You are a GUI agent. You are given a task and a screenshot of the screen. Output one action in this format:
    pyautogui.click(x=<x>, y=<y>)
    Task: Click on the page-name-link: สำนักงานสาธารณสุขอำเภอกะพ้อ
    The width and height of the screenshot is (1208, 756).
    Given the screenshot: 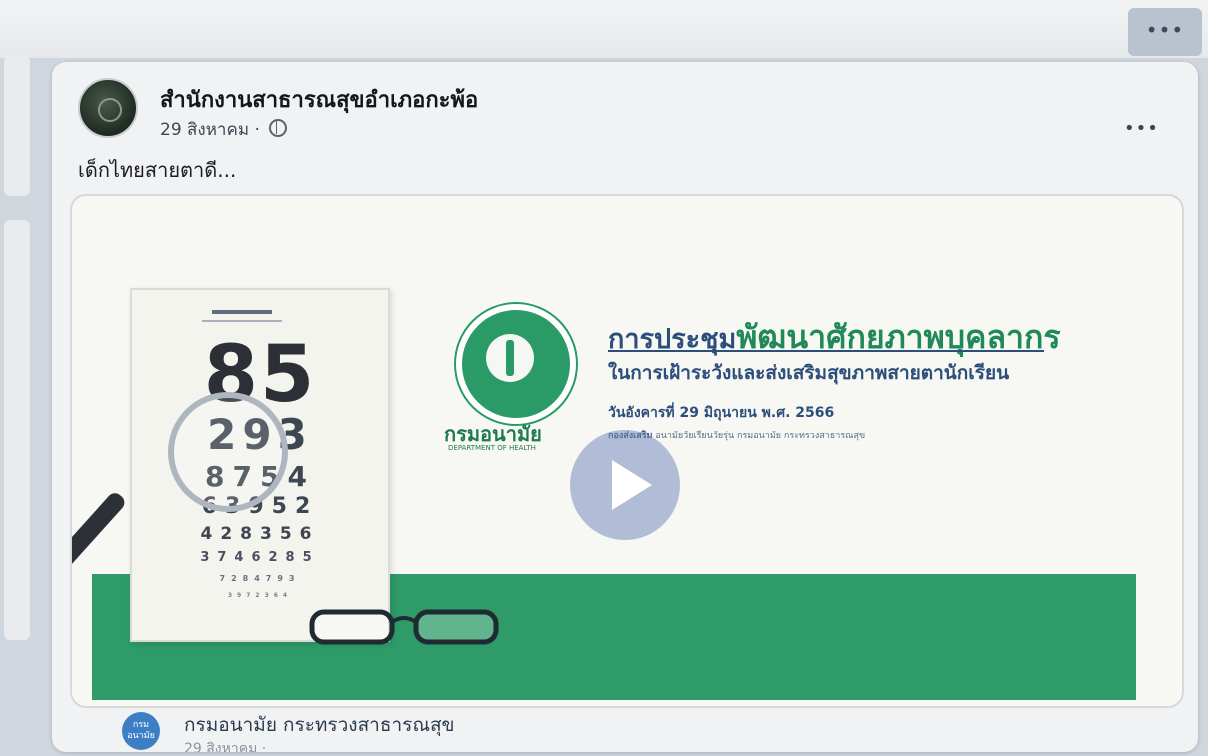 What is the action you would take?
    pyautogui.click(x=319, y=99)
    